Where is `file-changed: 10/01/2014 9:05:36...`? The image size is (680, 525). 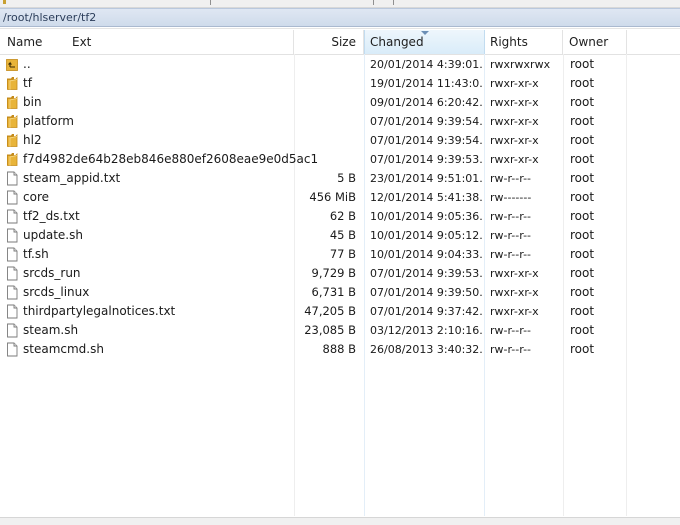
file-changed: 10/01/2014 9:05:36... is located at coordinates (426, 216).